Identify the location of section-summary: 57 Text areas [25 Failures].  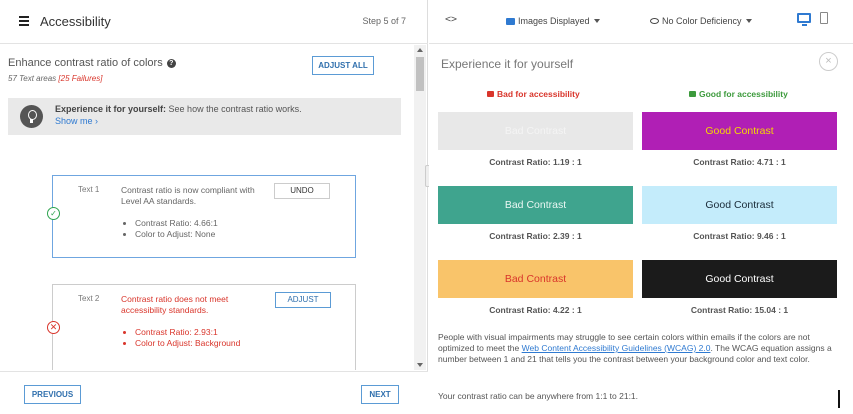
(55, 78).